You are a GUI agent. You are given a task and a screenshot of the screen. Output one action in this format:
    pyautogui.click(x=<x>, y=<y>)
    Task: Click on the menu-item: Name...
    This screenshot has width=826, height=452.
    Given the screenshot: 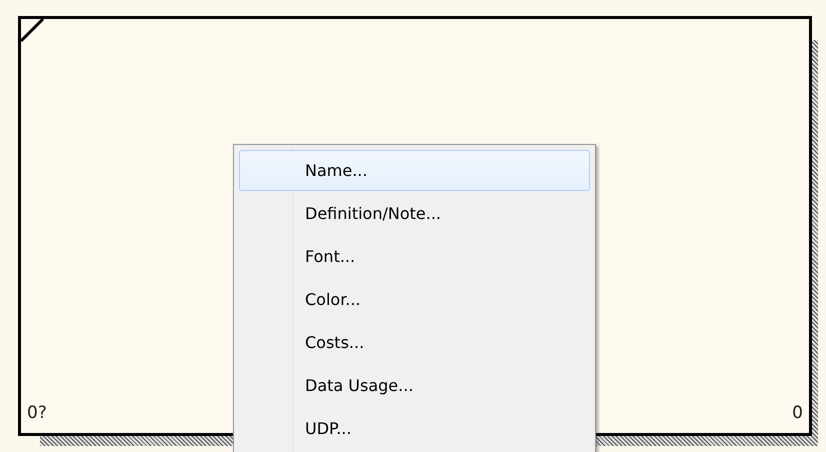 What is the action you would take?
    pyautogui.click(x=414, y=170)
    